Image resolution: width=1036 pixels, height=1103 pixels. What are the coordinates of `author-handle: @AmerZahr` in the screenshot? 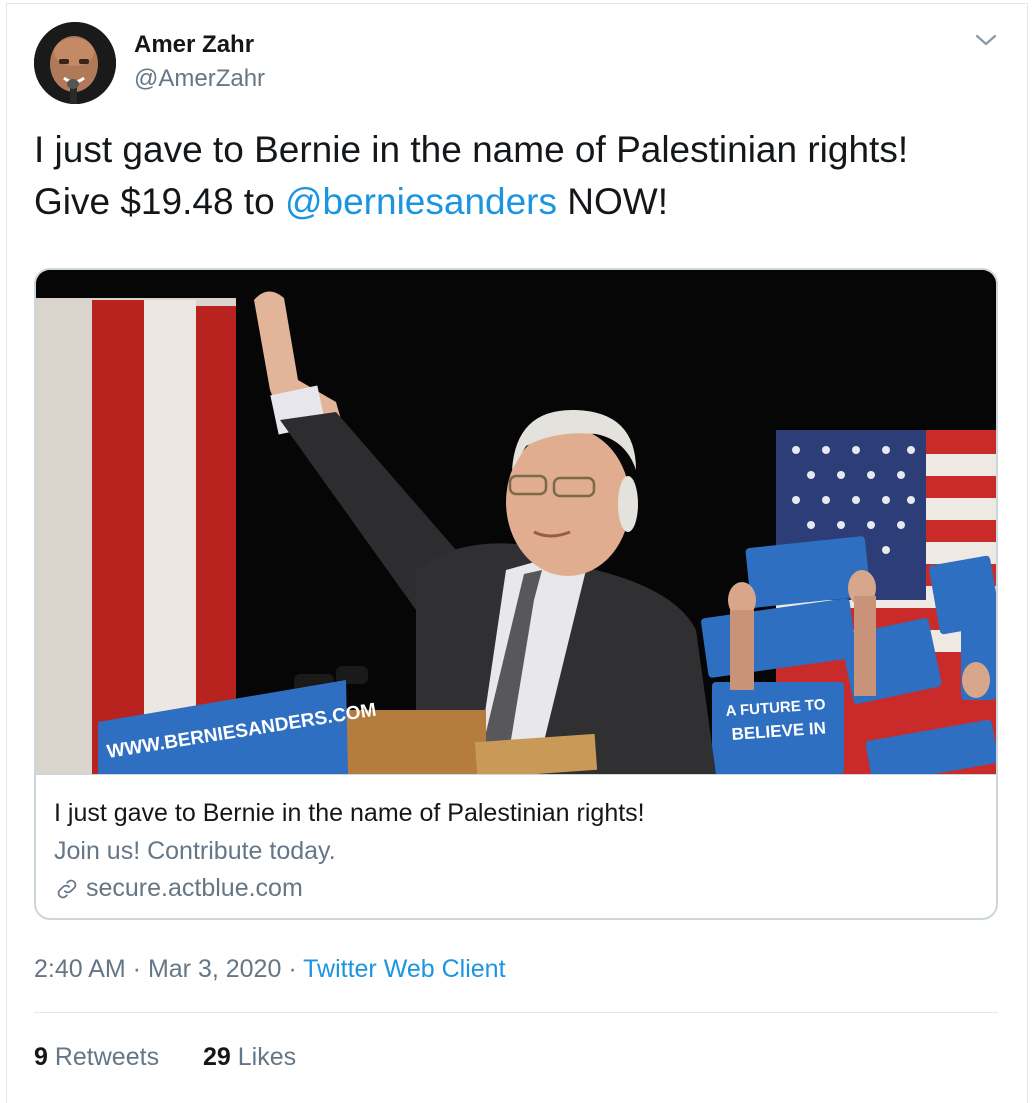 It's located at (199, 79).